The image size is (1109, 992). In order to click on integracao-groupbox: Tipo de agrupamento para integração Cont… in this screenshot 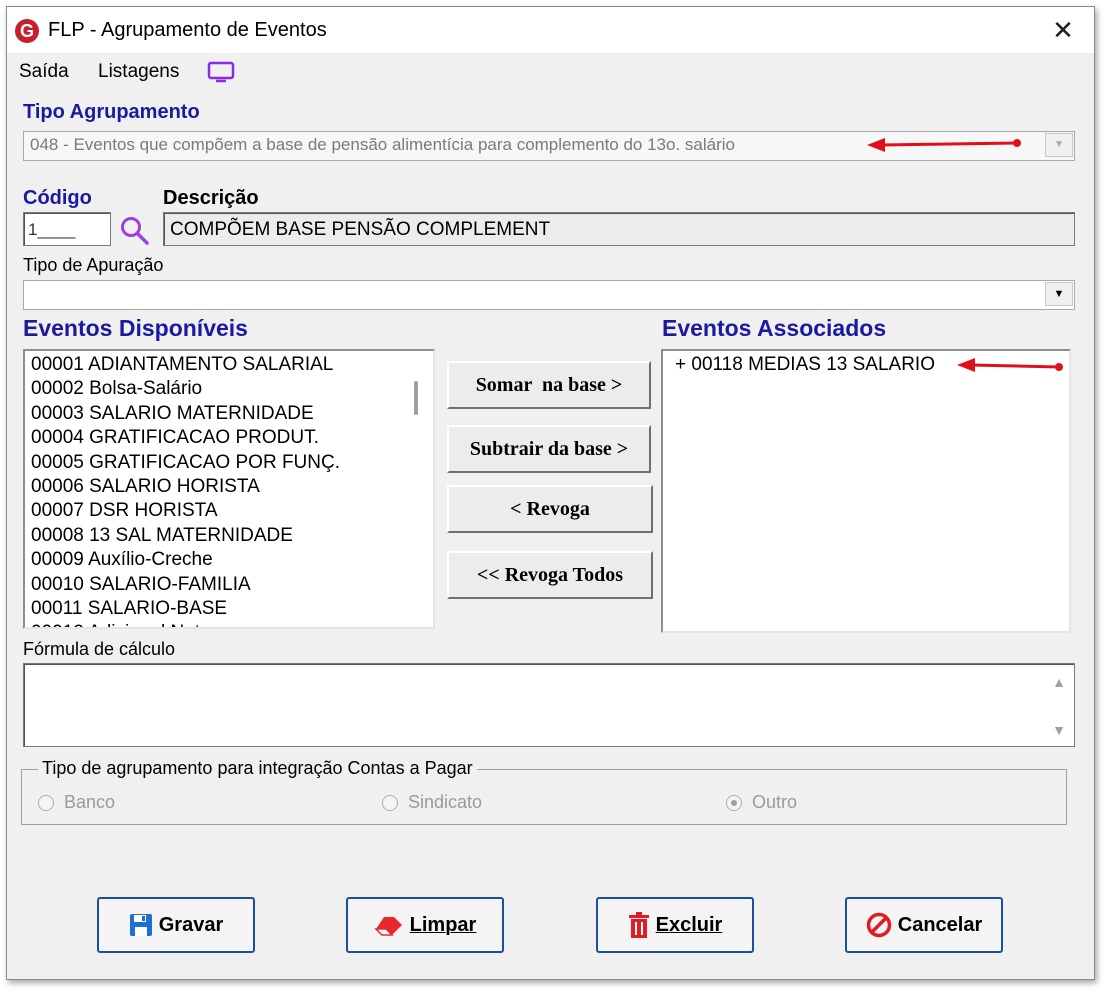, I will do `click(544, 791)`.